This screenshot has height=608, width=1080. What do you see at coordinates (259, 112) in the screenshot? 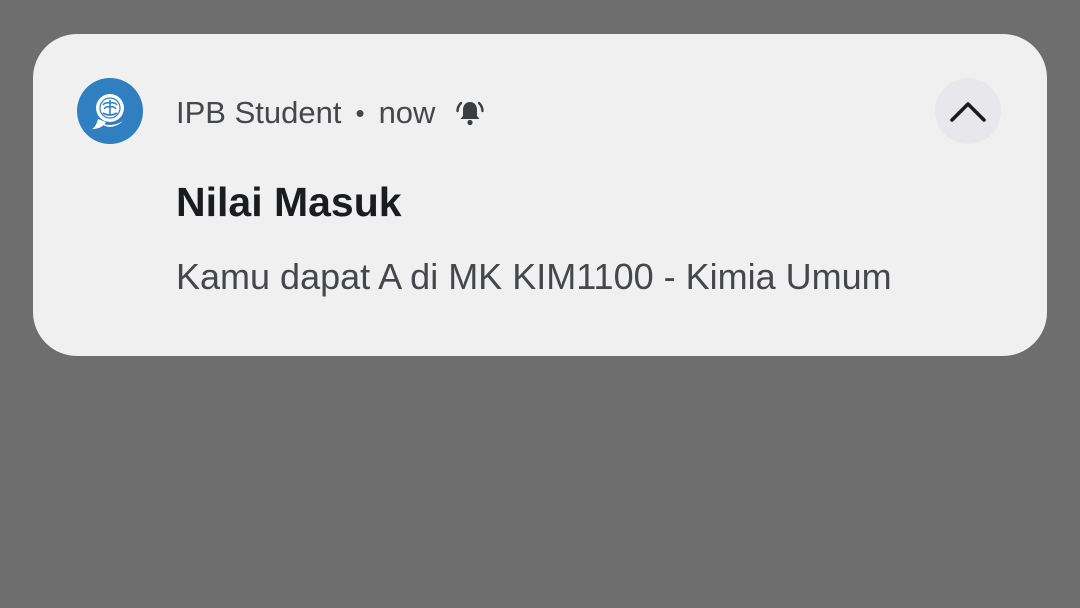
I see `app-name: IPB Student` at bounding box center [259, 112].